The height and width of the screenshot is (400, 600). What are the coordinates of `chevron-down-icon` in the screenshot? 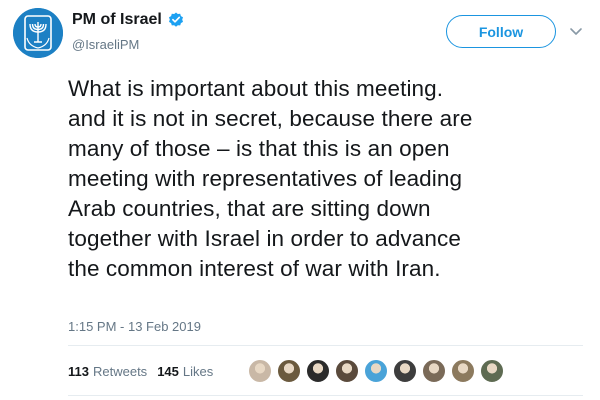 It's located at (576, 31).